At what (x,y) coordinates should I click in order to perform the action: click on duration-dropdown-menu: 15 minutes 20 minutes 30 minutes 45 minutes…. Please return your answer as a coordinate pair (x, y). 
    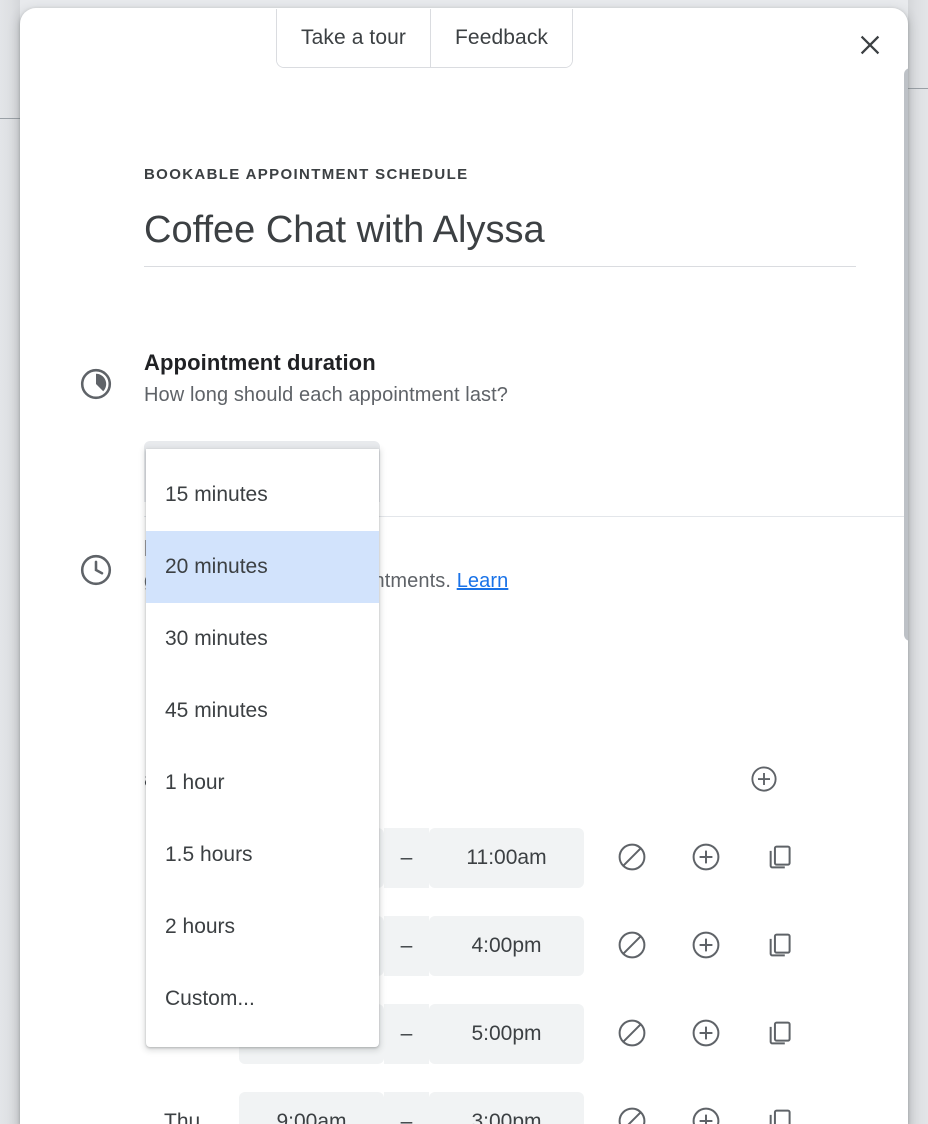
    Looking at the image, I should click on (262, 748).